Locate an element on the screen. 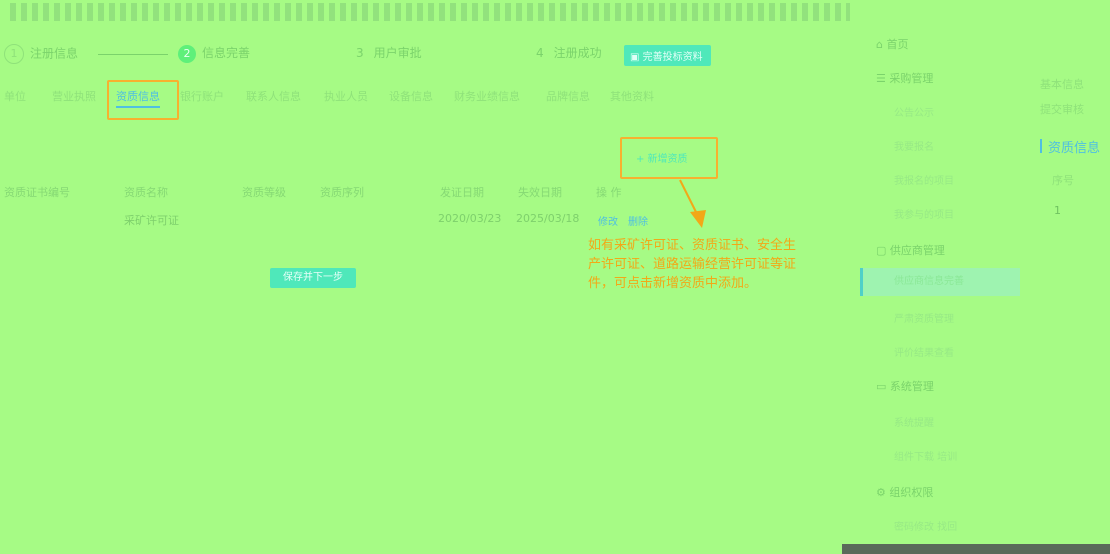  step-2: 2 信息完善 is located at coordinates (214, 53).